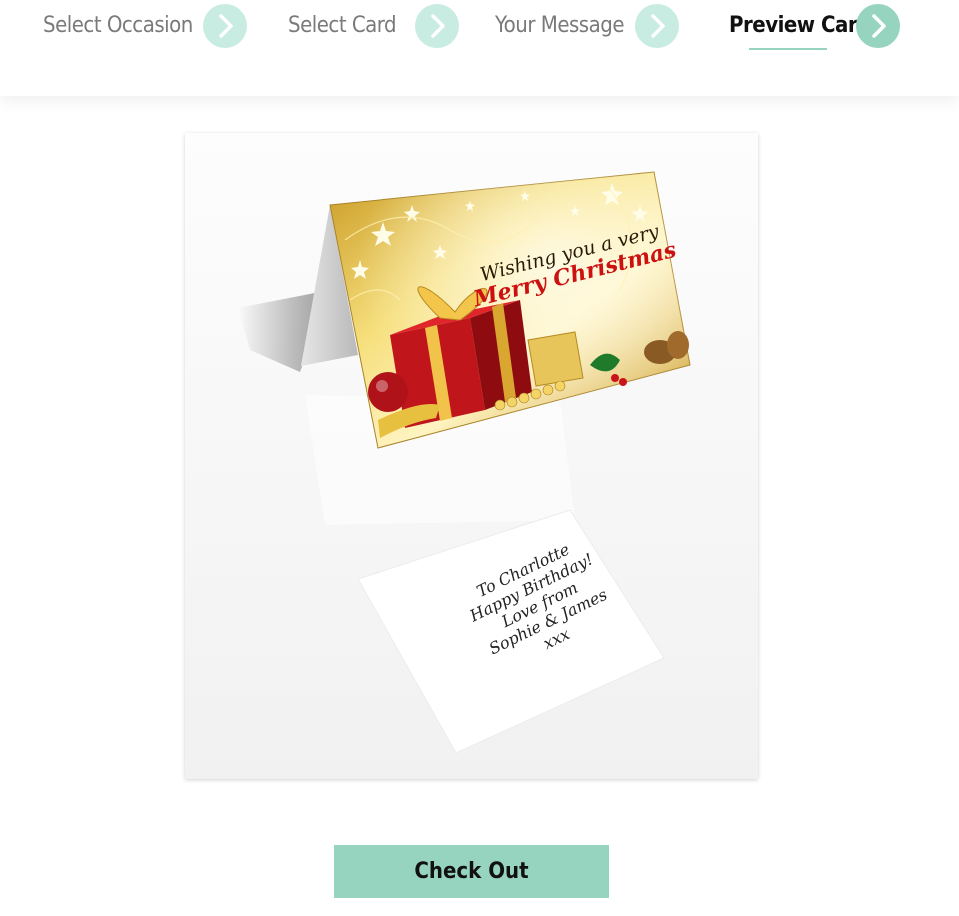  Describe the element at coordinates (560, 25) in the screenshot. I see `step-label: Your Message` at that location.